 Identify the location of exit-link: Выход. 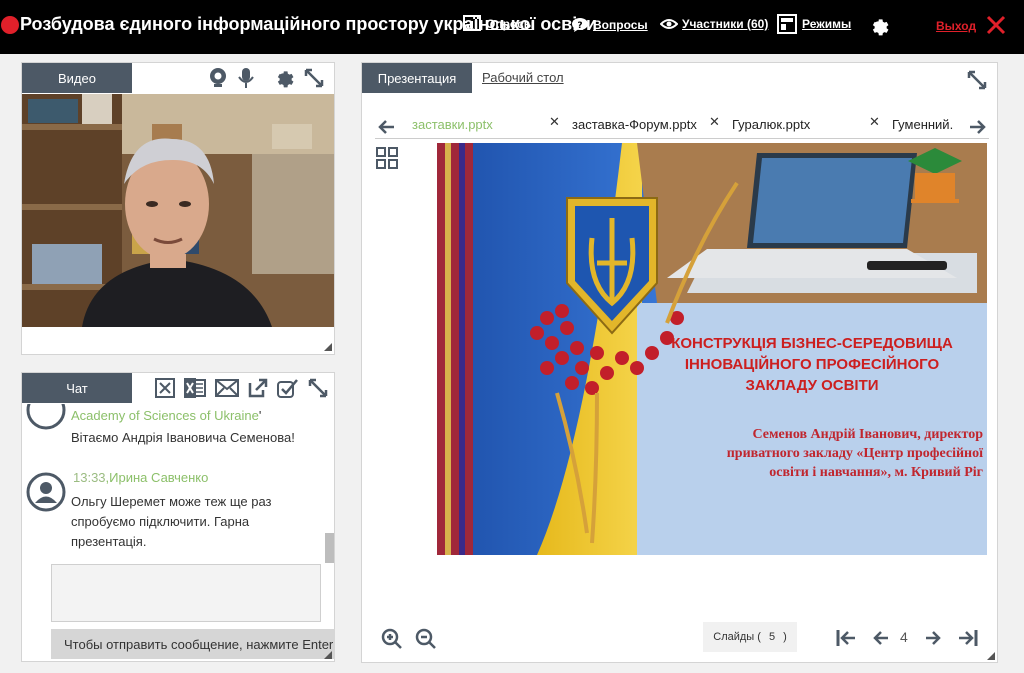
(956, 26).